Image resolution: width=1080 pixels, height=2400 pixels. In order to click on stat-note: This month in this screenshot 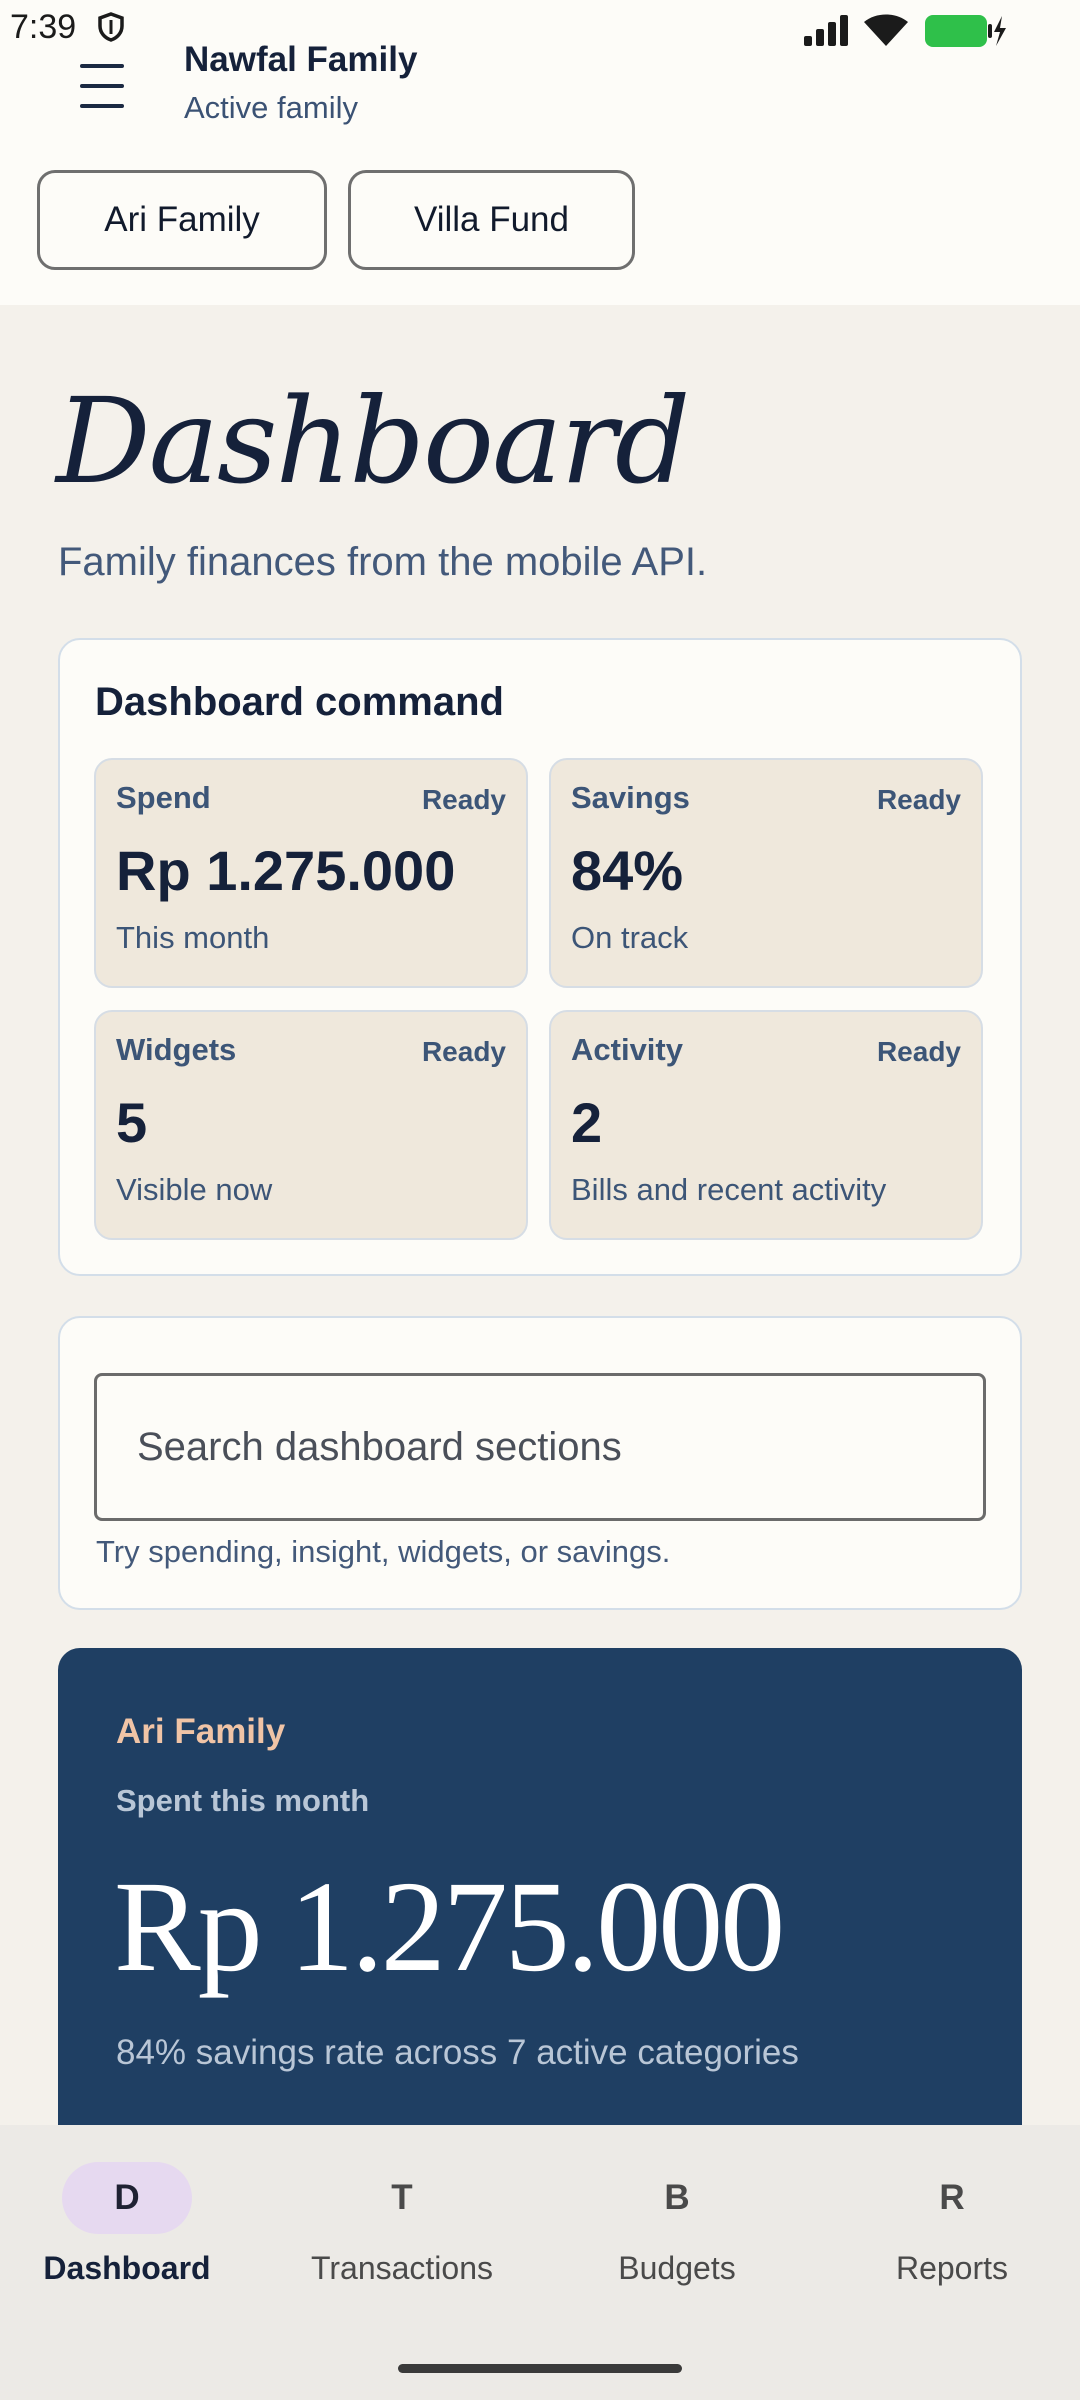, I will do `click(193, 937)`.